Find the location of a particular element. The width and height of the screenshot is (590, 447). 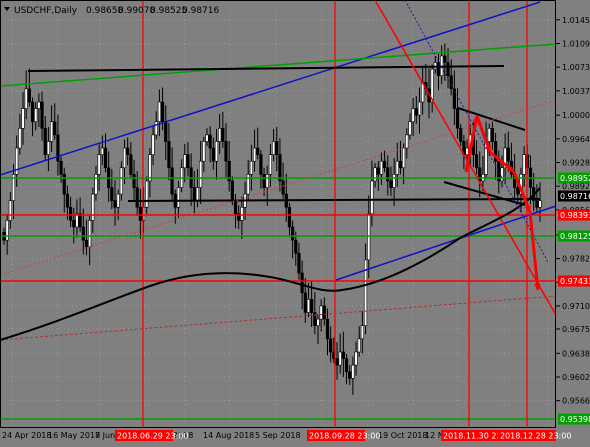

y-tick-label: 1.01090 is located at coordinates (576, 43).